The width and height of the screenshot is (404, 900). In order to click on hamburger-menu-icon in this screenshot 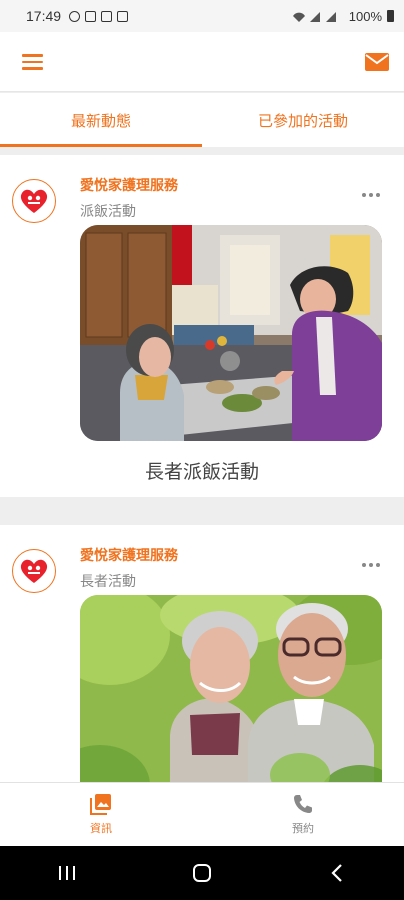, I will do `click(32, 62)`.